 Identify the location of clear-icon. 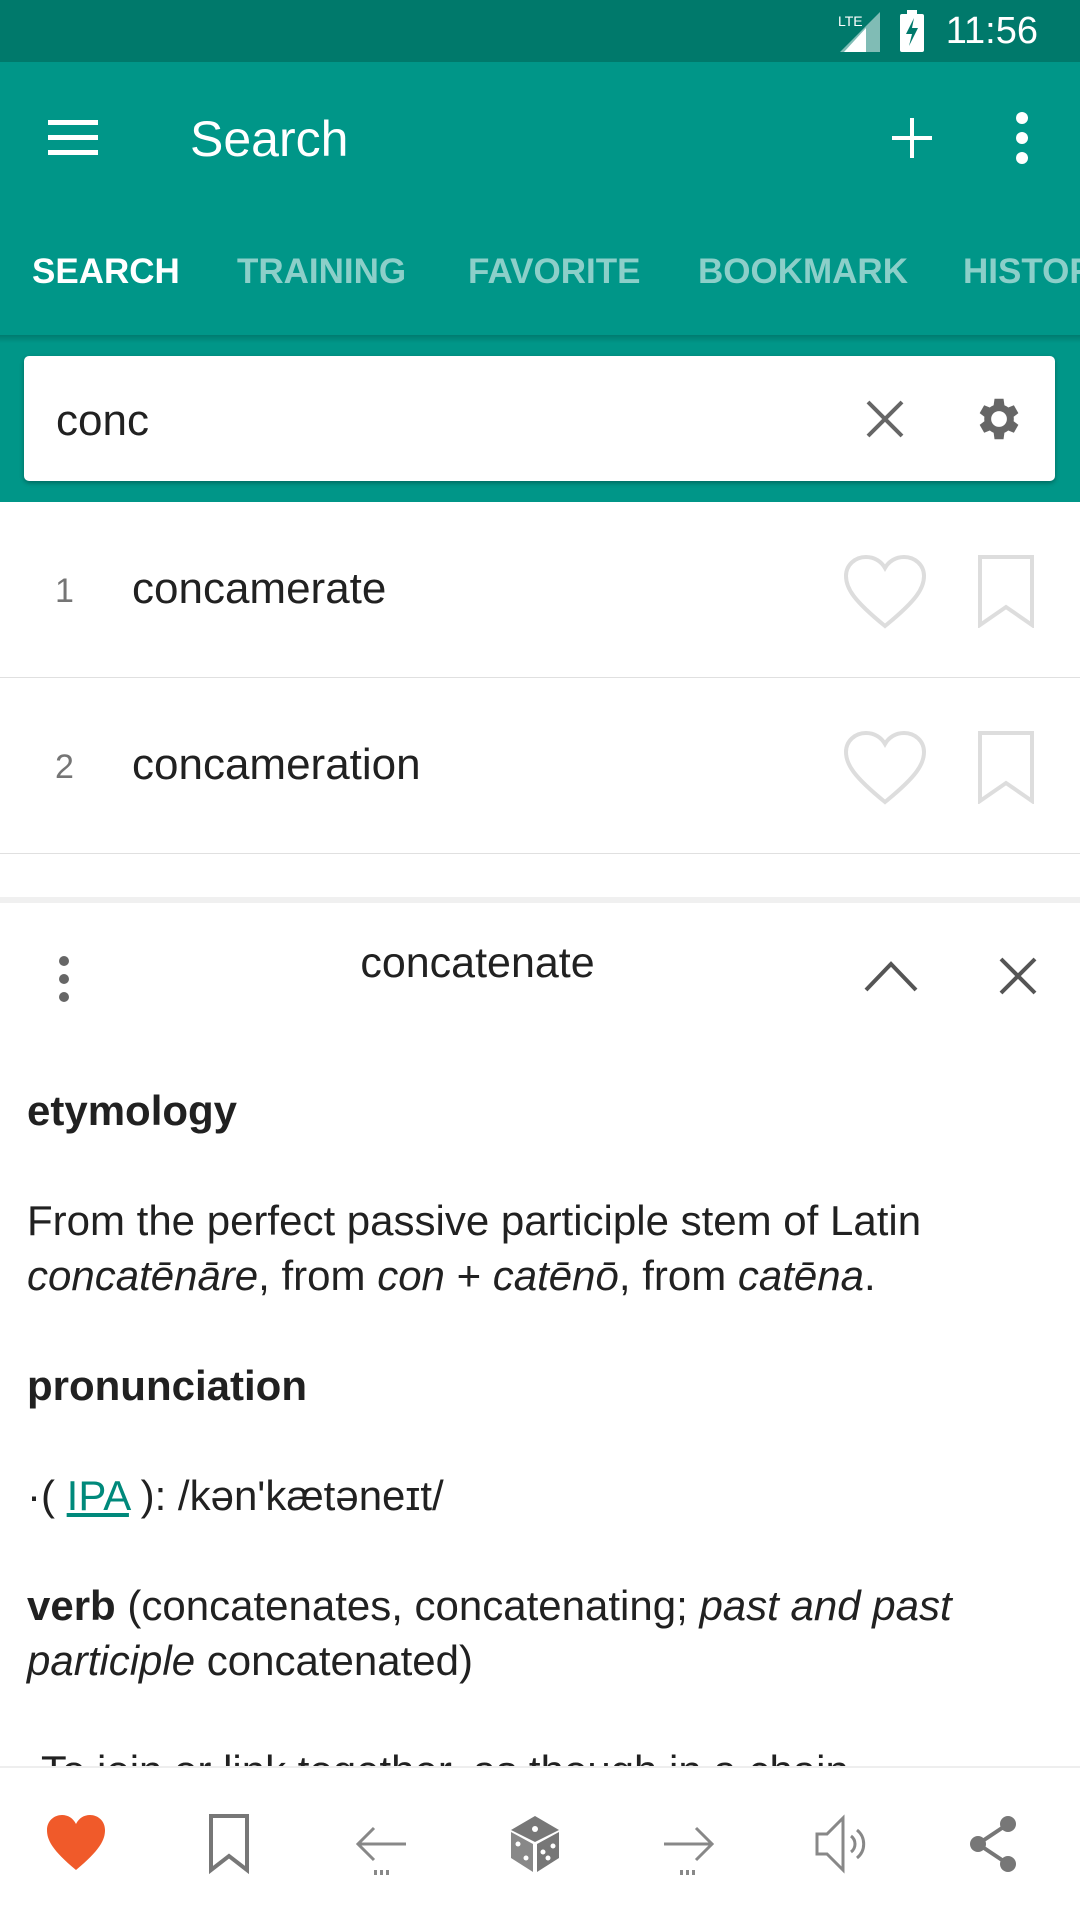
(885, 419).